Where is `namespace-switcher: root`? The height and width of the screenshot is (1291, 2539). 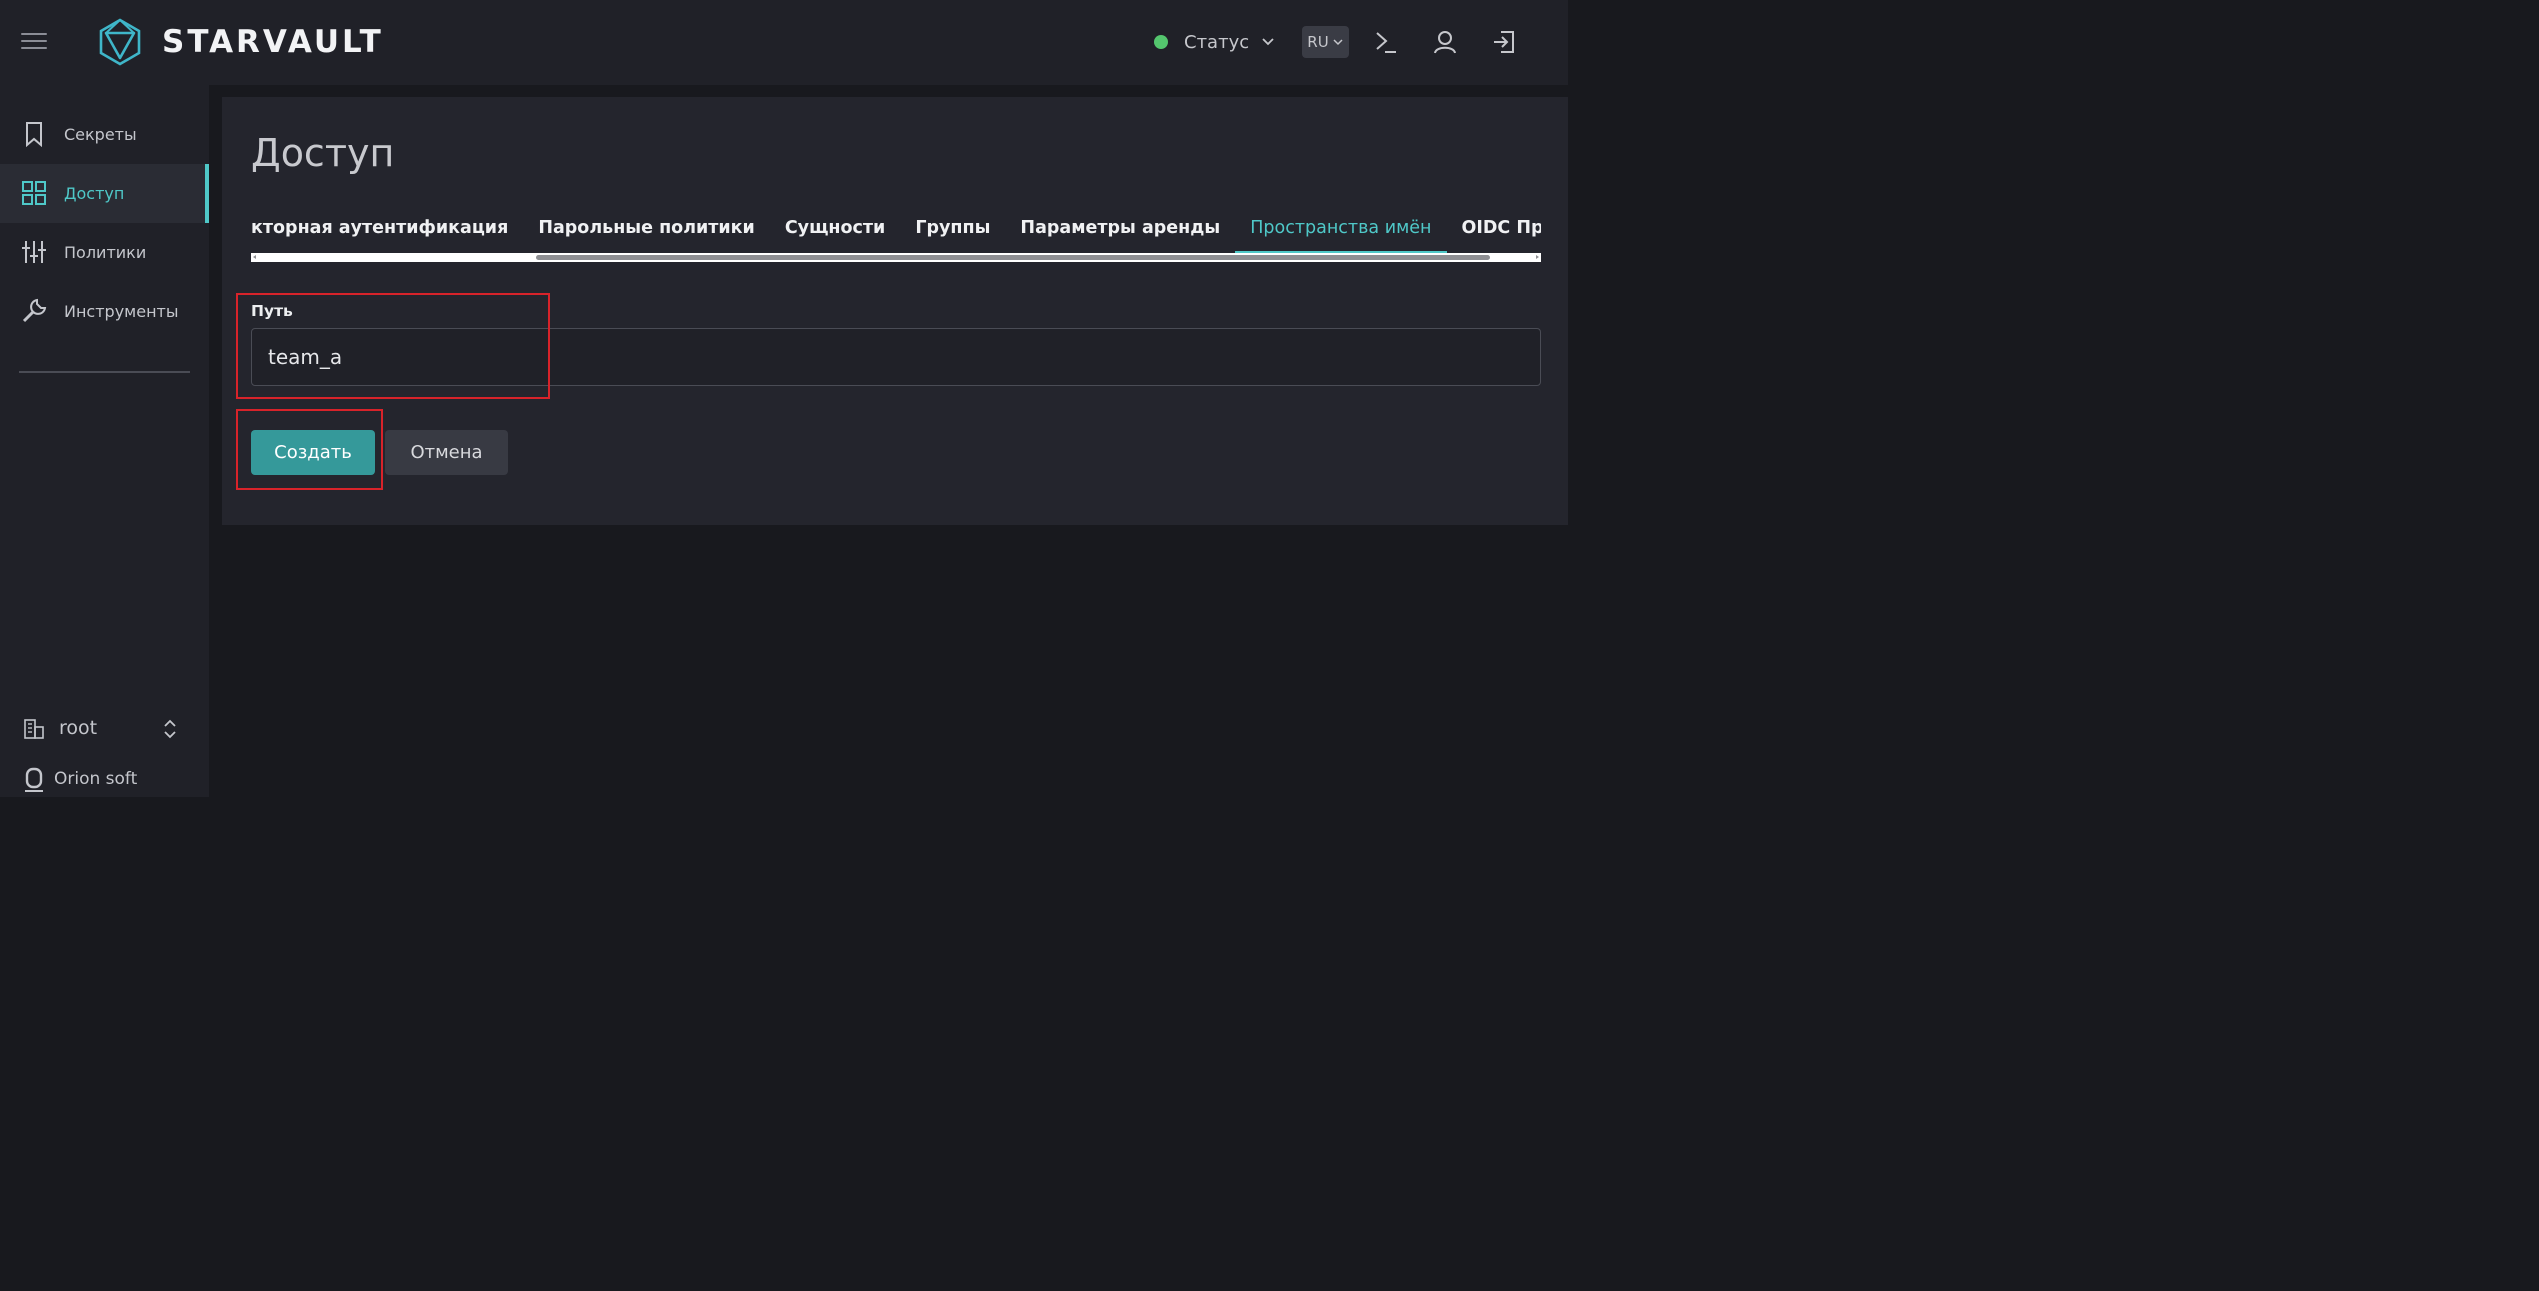
namespace-switcher: root is located at coordinates (104, 729).